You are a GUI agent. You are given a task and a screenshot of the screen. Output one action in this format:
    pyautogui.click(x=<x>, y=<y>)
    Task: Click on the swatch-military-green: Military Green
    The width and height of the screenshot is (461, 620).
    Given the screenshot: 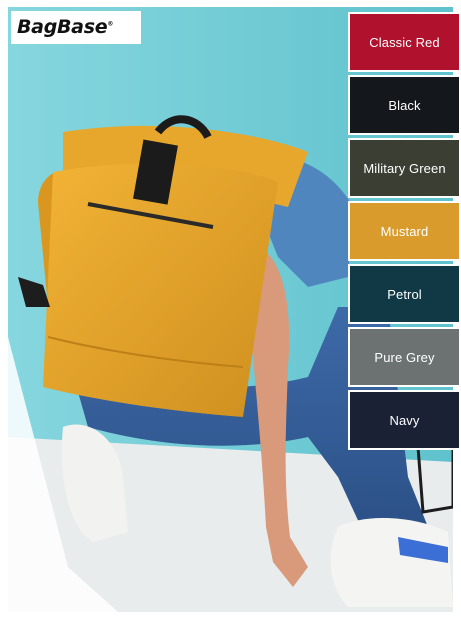 What is the action you would take?
    pyautogui.click(x=404, y=168)
    